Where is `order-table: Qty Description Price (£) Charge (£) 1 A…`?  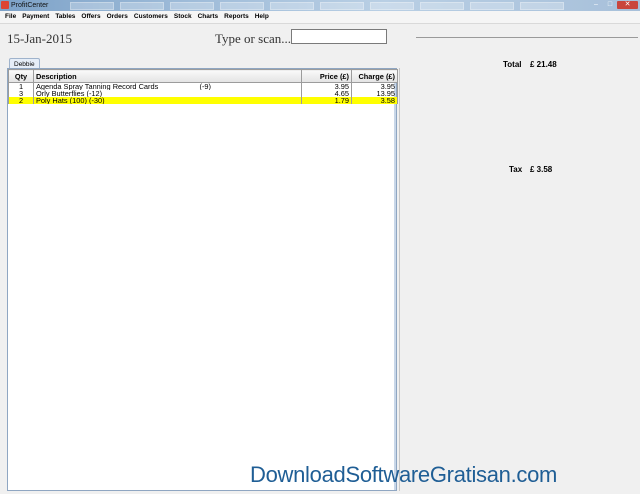 order-table: Qty Description Price (£) Charge (£) 1 A… is located at coordinates (203, 86).